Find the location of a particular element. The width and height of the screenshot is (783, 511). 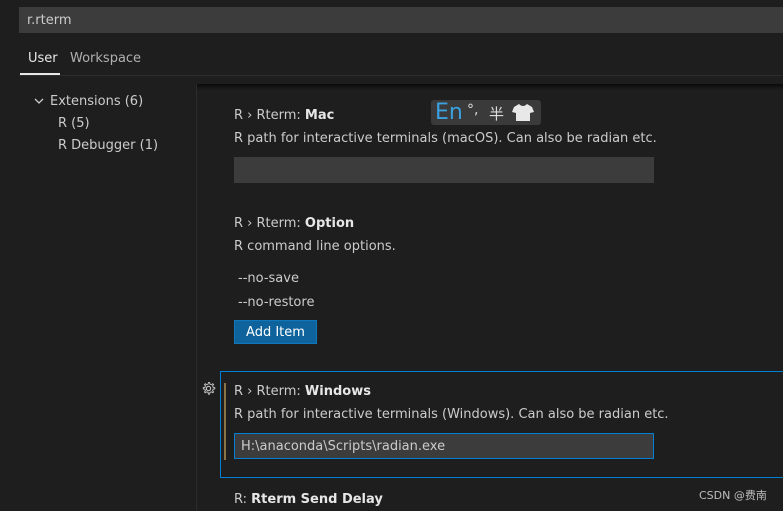

setting-name: Rterm Send Delay is located at coordinates (317, 499).